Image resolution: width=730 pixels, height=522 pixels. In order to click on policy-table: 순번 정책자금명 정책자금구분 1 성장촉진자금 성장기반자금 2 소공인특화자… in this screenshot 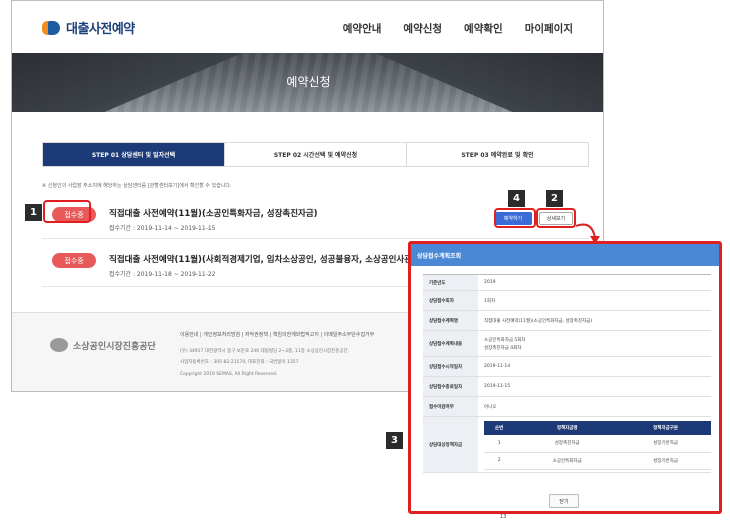, I will do `click(597, 445)`.